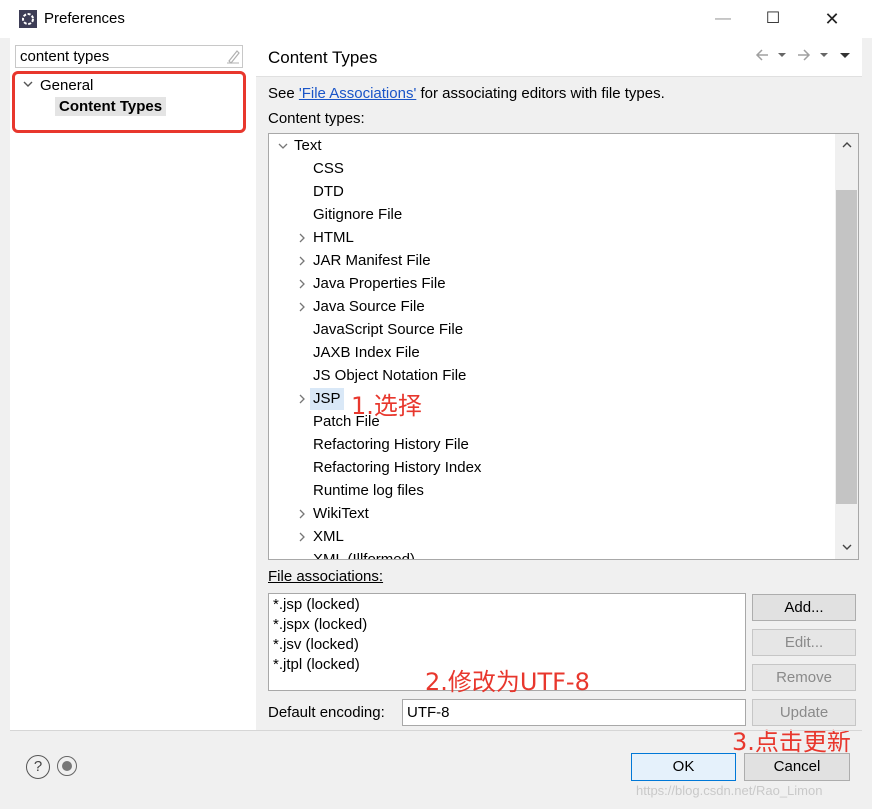 The height and width of the screenshot is (809, 872). What do you see at coordinates (308, 145) in the screenshot?
I see `tree-item-label: Text` at bounding box center [308, 145].